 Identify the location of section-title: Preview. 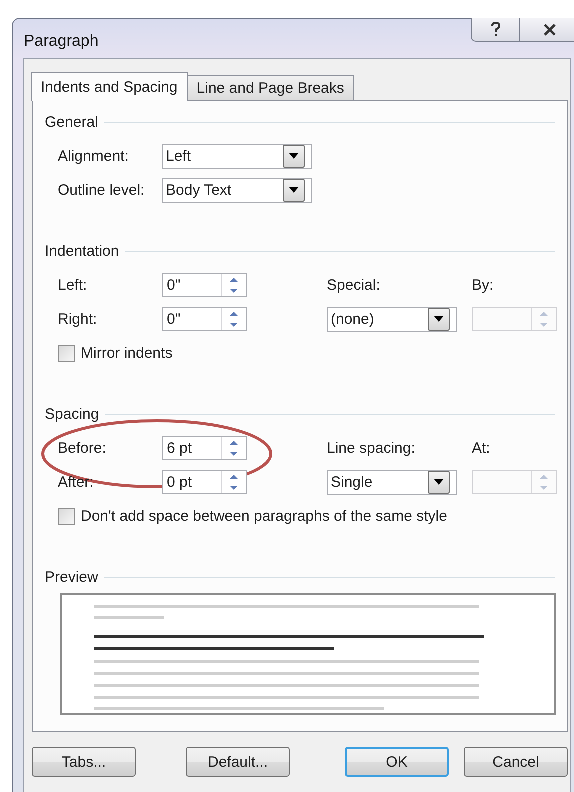
(71, 577).